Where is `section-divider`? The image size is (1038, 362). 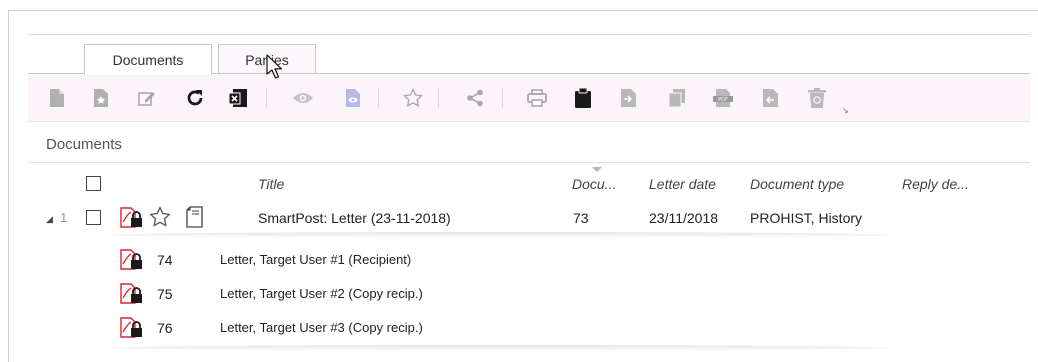
section-divider is located at coordinates (529, 162).